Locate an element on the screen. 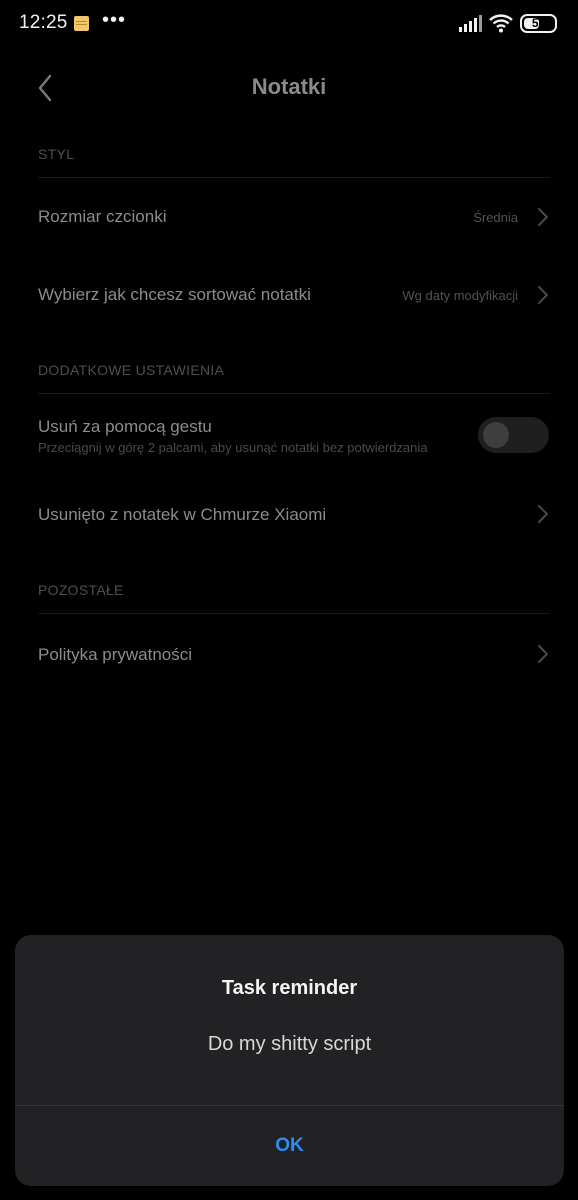 The image size is (578, 1200). cloud-deleted-setting: Usunięto z notatek w Chmurze Xiaomi is located at coordinates (289, 515).